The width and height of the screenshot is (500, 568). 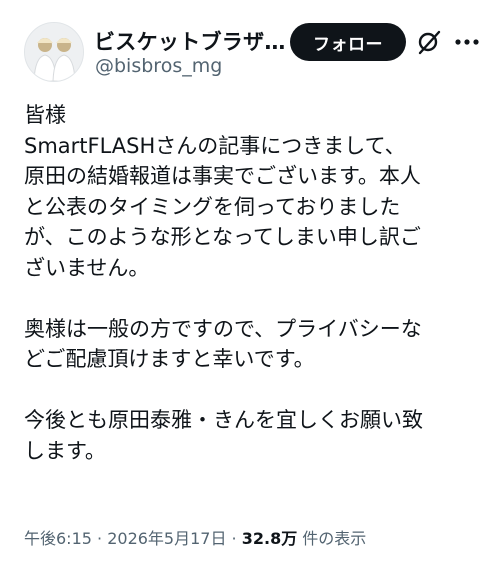 I want to click on post-meta: 午後6:15 · 2026年5月17日 · 32.8万 件の表示, so click(x=195, y=537).